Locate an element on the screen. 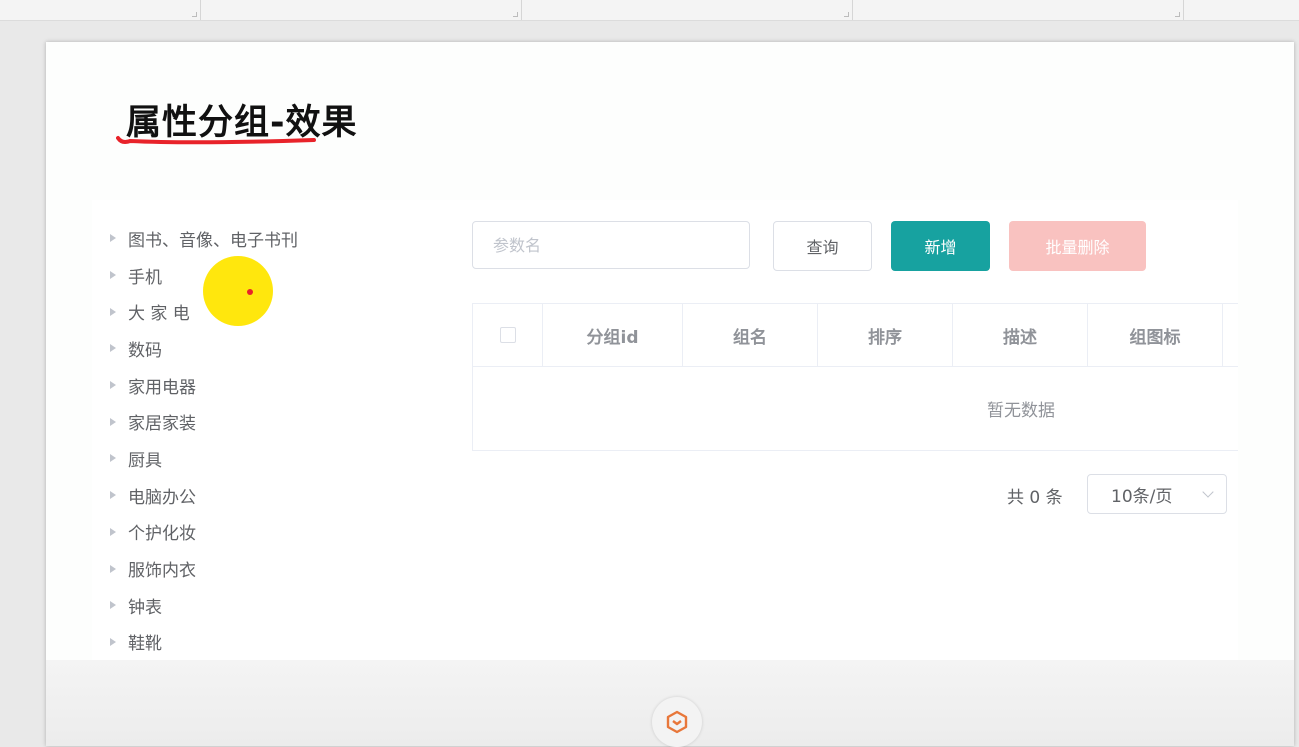 This screenshot has height=747, width=1299. column-header: 组名 is located at coordinates (750, 335).